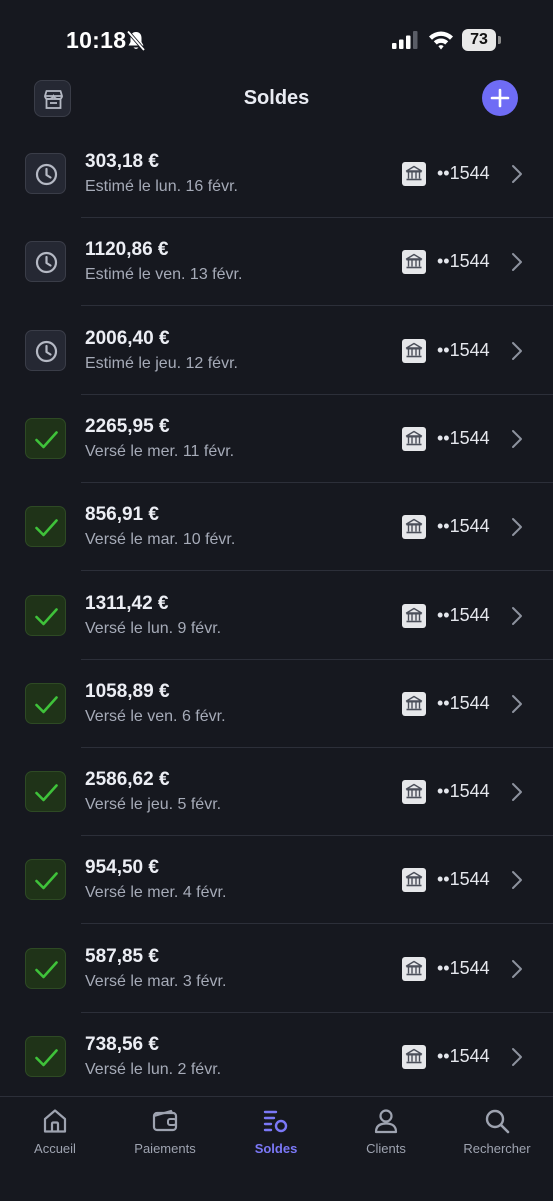  What do you see at coordinates (55, 1121) in the screenshot?
I see `home-icon` at bounding box center [55, 1121].